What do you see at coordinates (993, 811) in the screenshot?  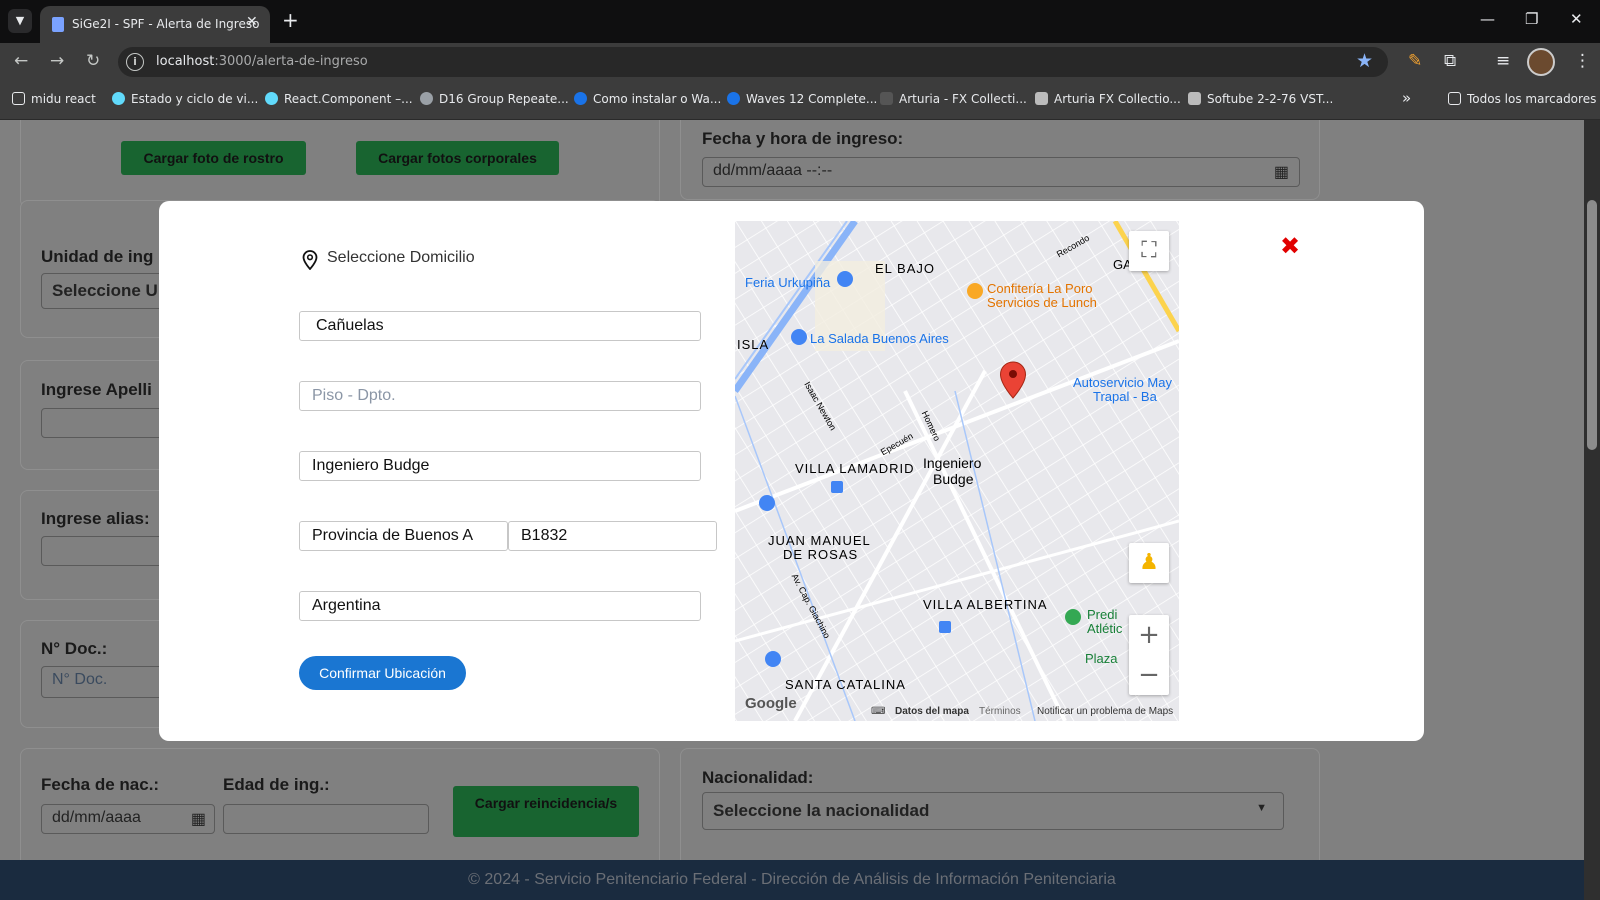 I see `nationality-select: Seleccione la nacionalidad ▼` at bounding box center [993, 811].